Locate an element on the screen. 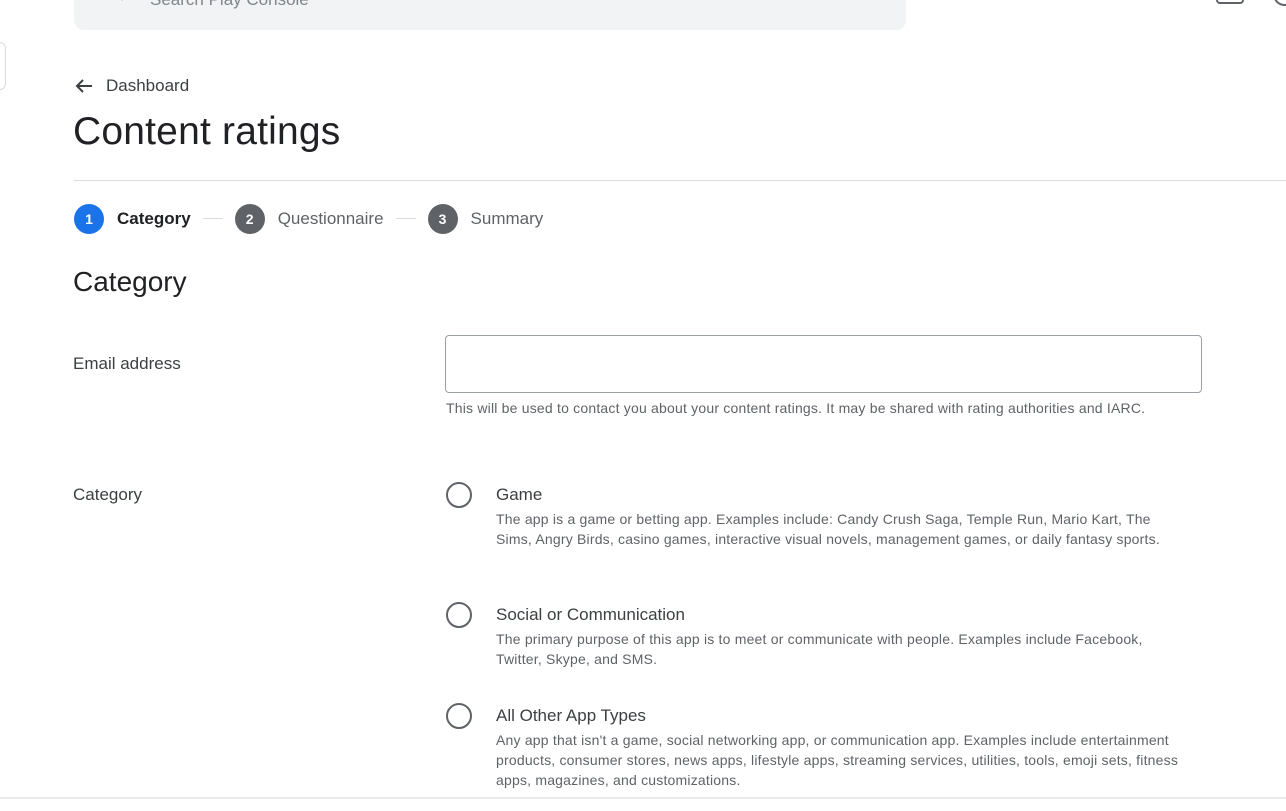 The height and width of the screenshot is (811, 1286). step-label: Questionnaire is located at coordinates (330, 218).